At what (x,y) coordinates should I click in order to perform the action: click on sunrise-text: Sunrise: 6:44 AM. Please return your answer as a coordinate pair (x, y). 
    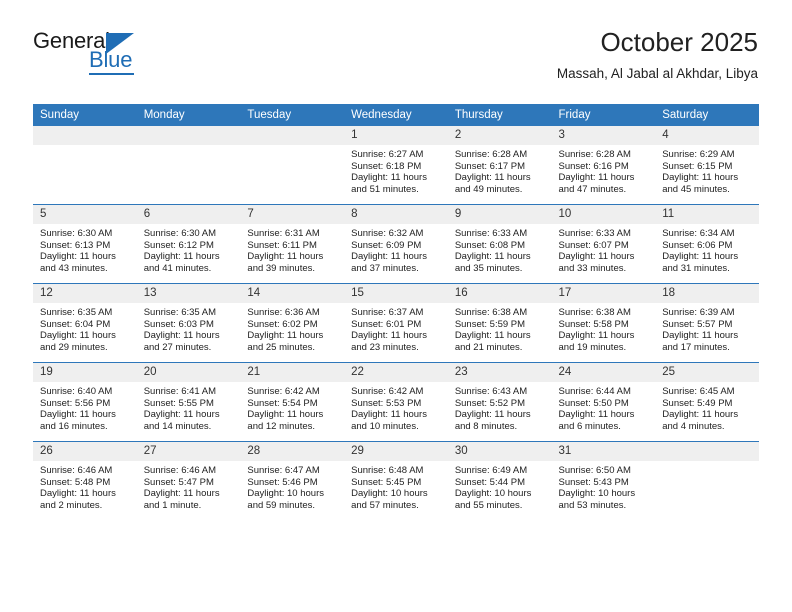
    Looking at the image, I should click on (594, 391).